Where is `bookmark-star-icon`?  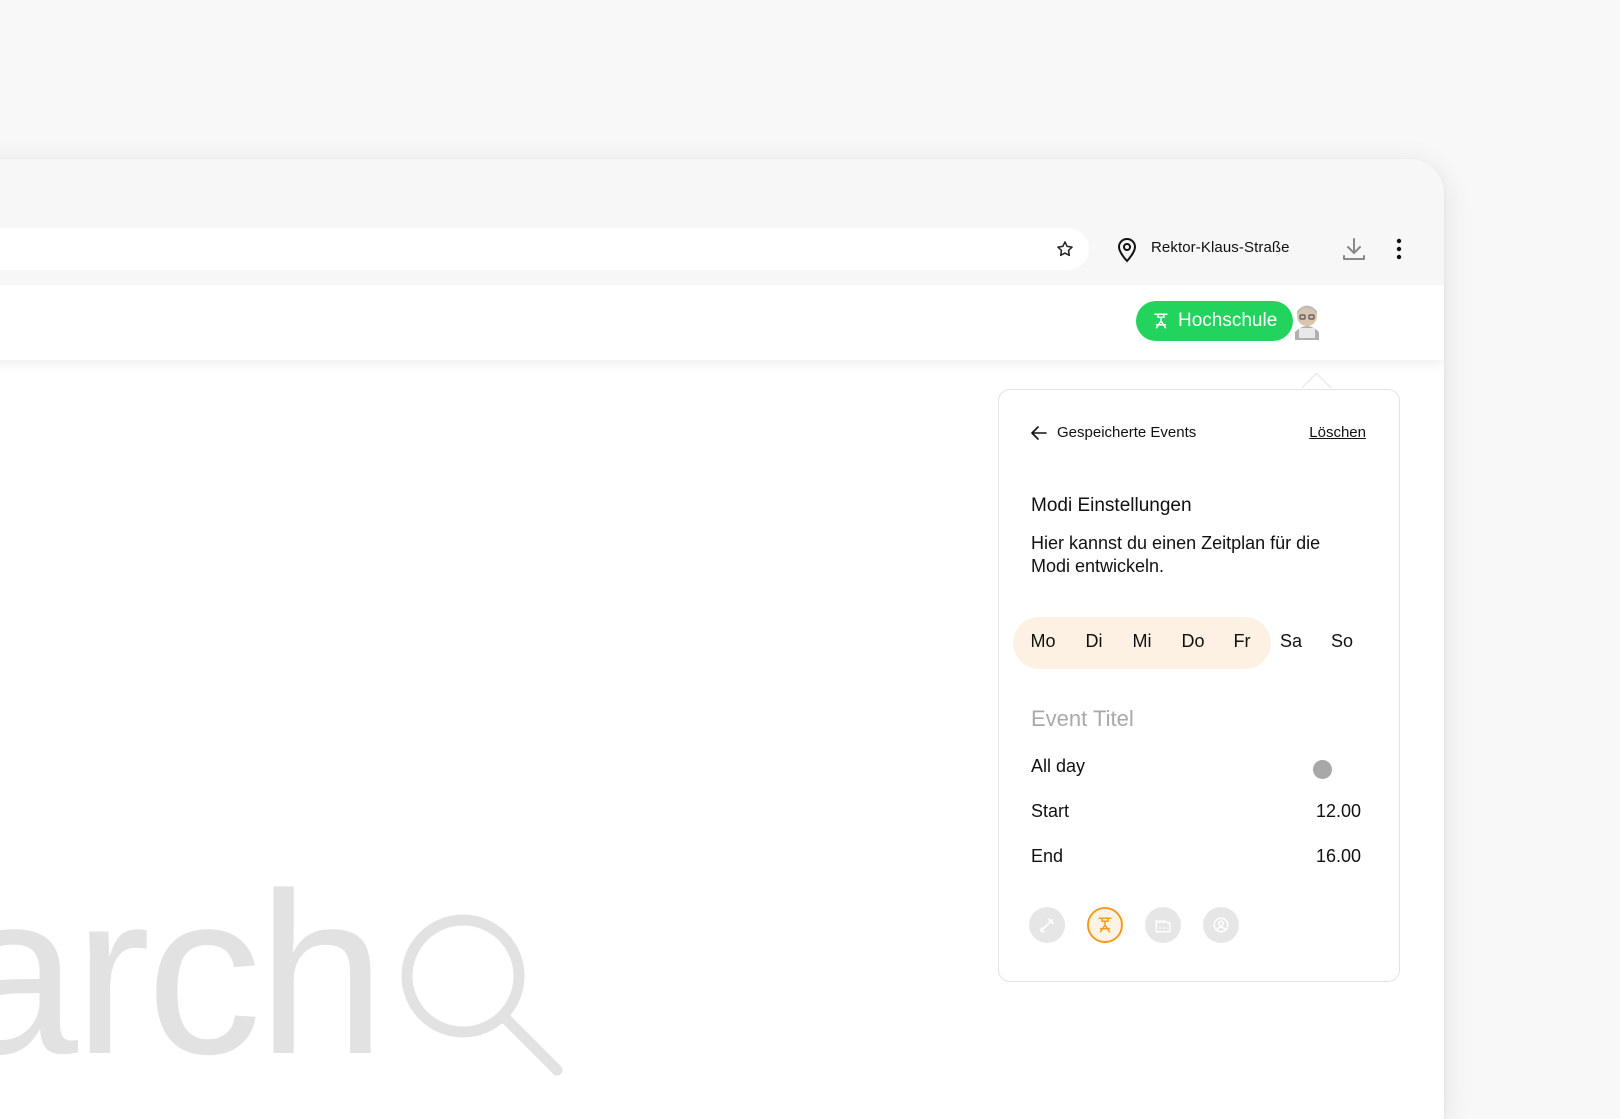 bookmark-star-icon is located at coordinates (1065, 249).